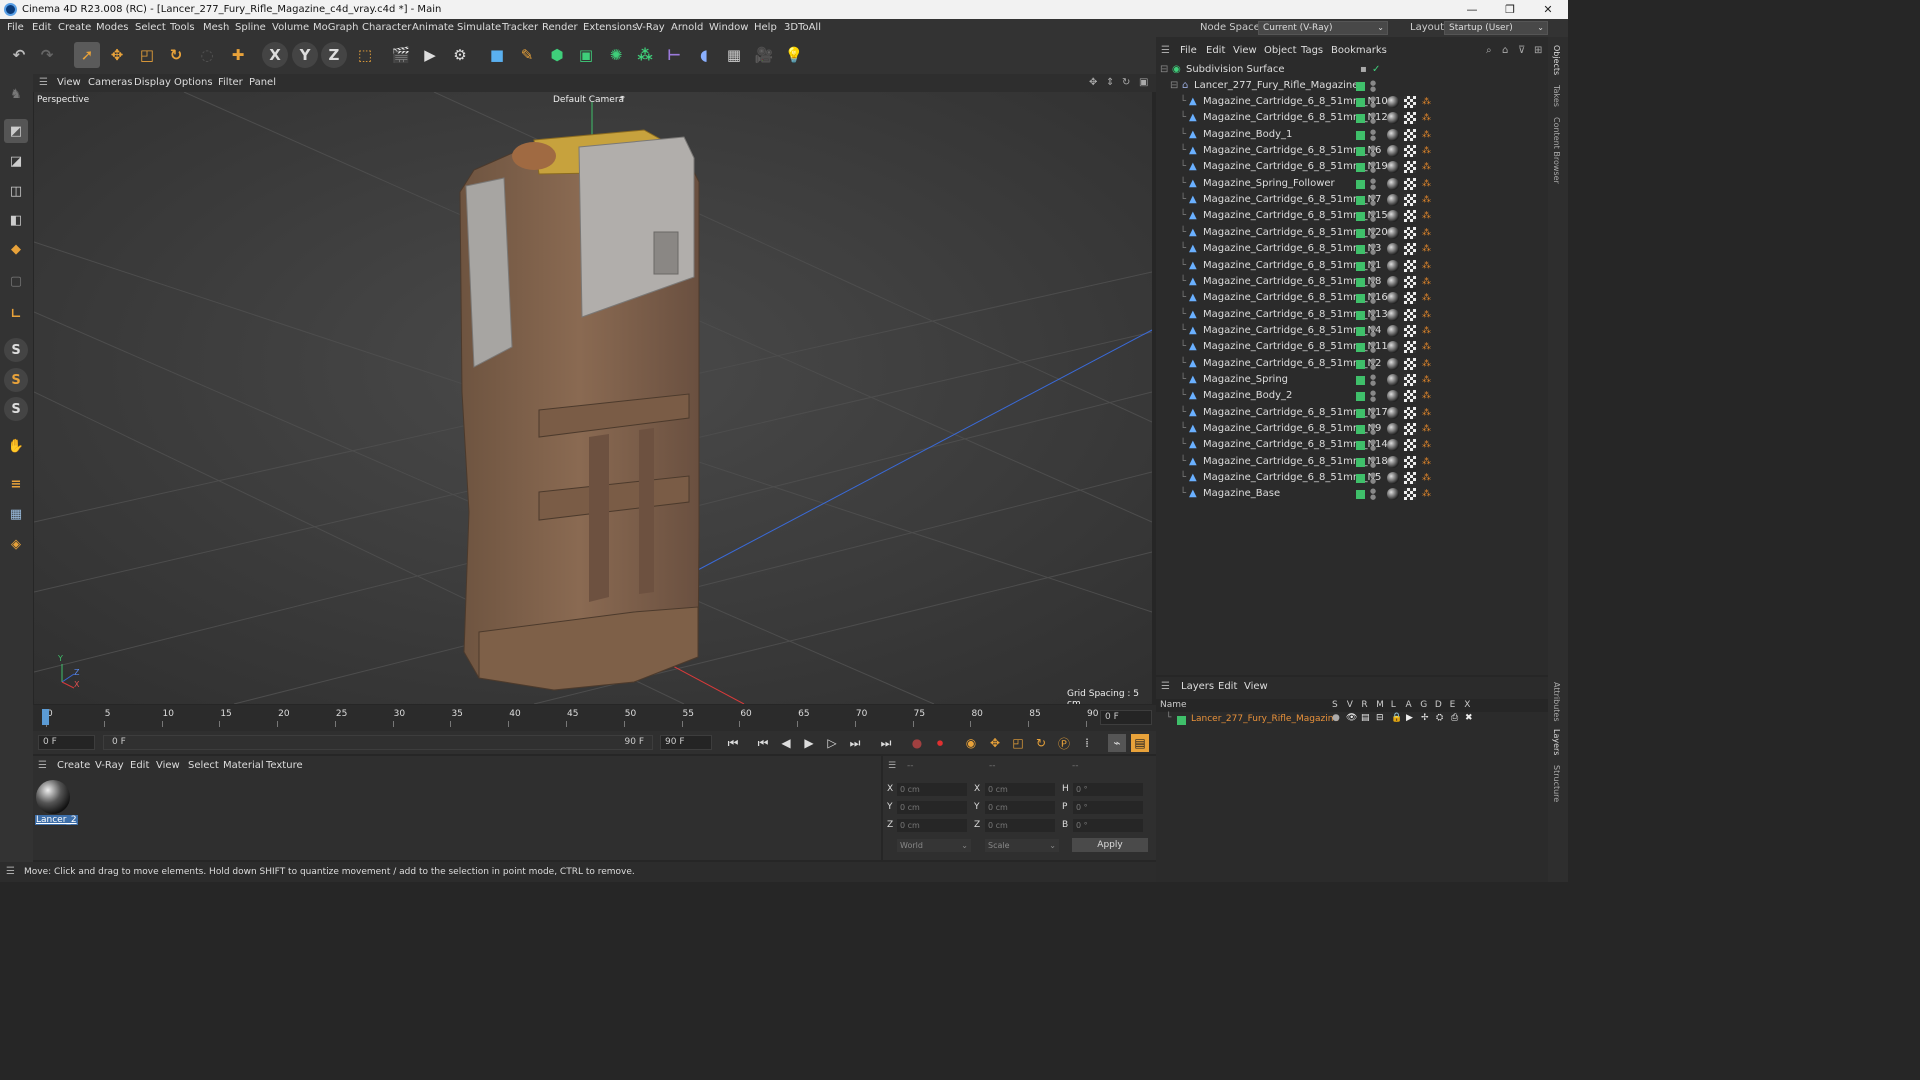  Describe the element at coordinates (243, 765) in the screenshot. I see `material-menu-material: Material` at that location.